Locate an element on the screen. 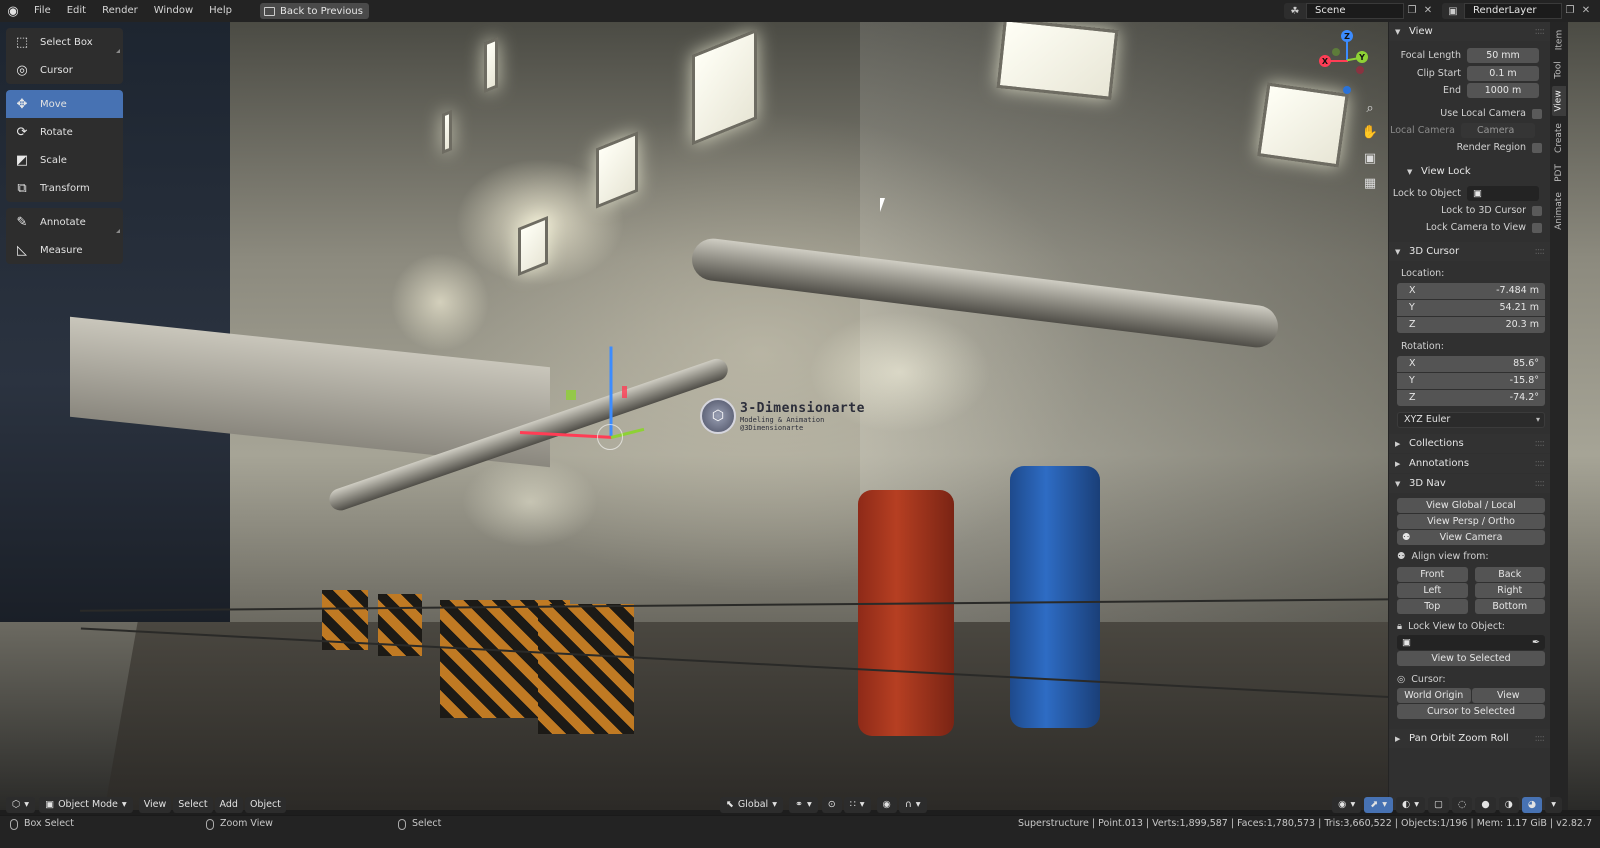 The width and height of the screenshot is (1600, 848). nav-axis-y: Y is located at coordinates (1362, 57).